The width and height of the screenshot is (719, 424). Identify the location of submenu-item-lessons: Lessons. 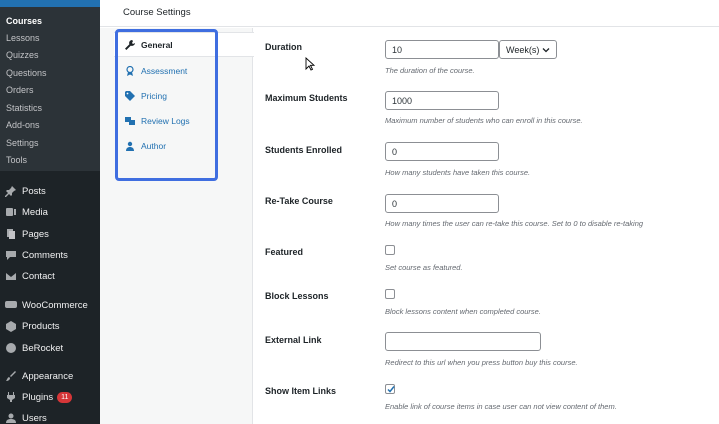
(23, 38).